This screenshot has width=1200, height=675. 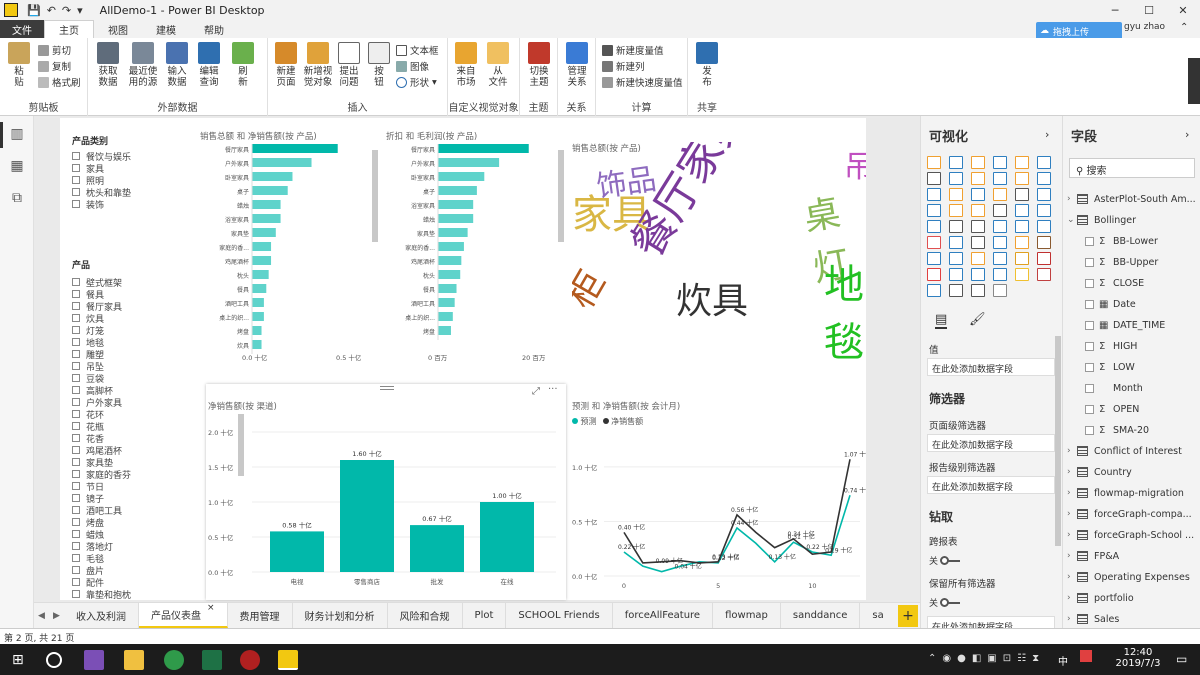 I want to click on drag-handle-icon, so click(x=387, y=388).